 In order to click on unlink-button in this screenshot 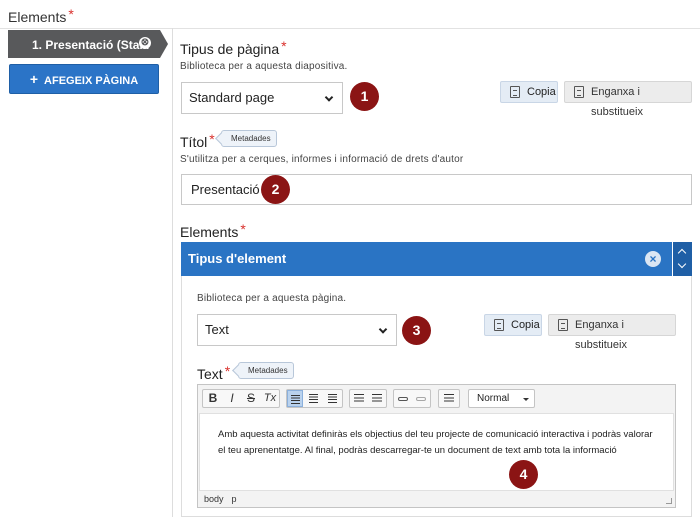, I will do `click(421, 398)`.